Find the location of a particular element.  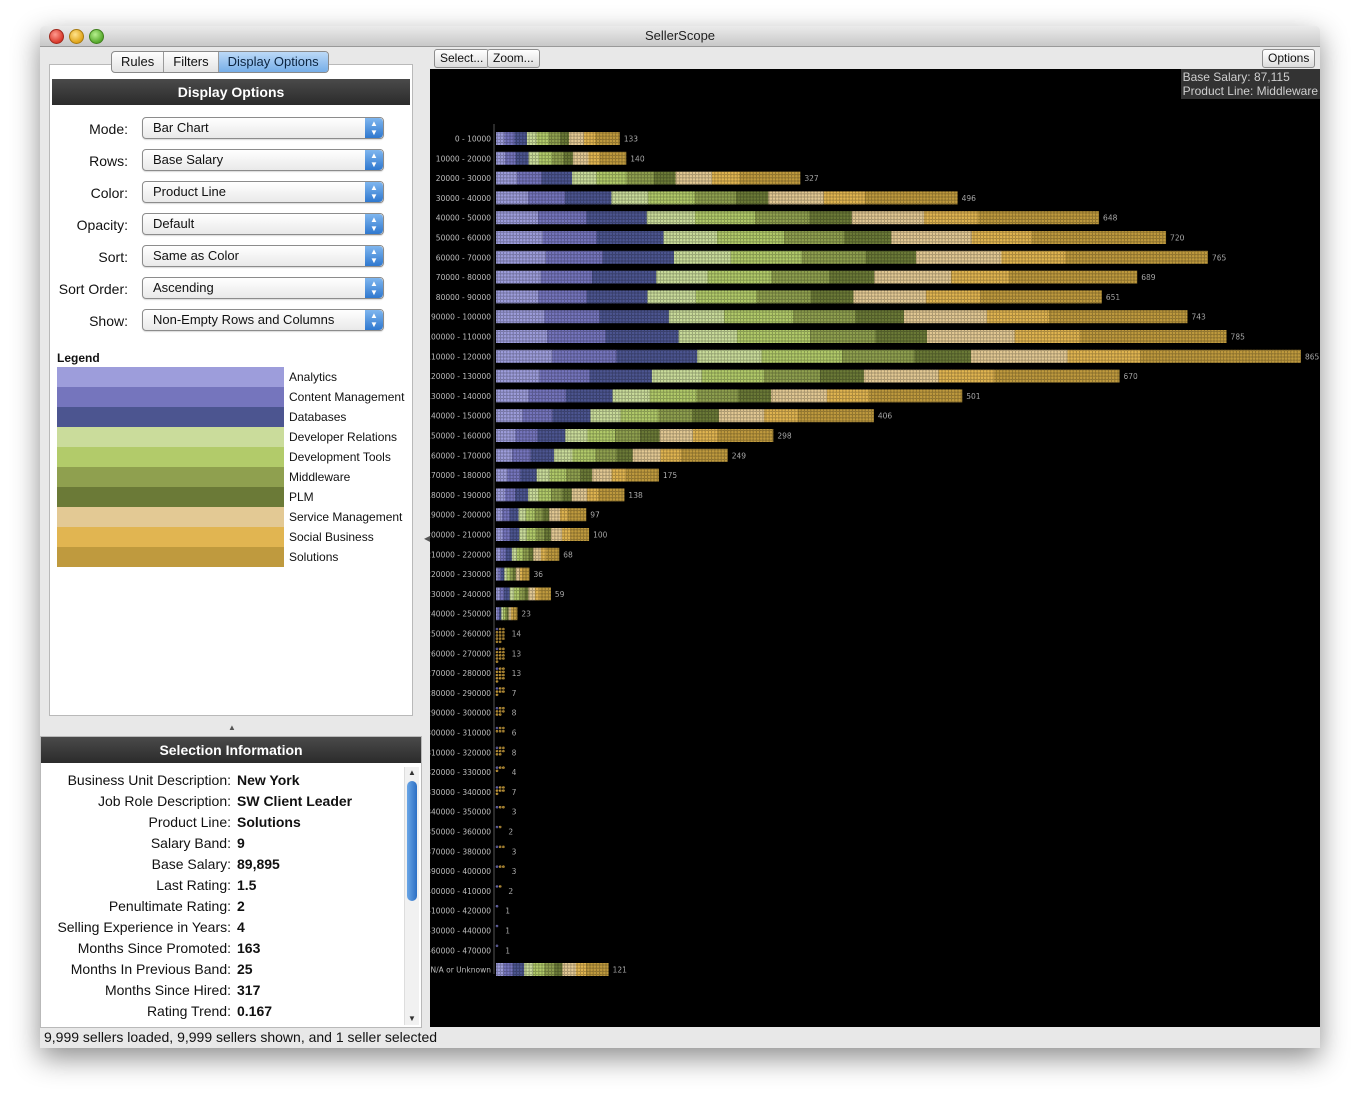

option-select: Bar Chart ▲ ▼ is located at coordinates (263, 128).